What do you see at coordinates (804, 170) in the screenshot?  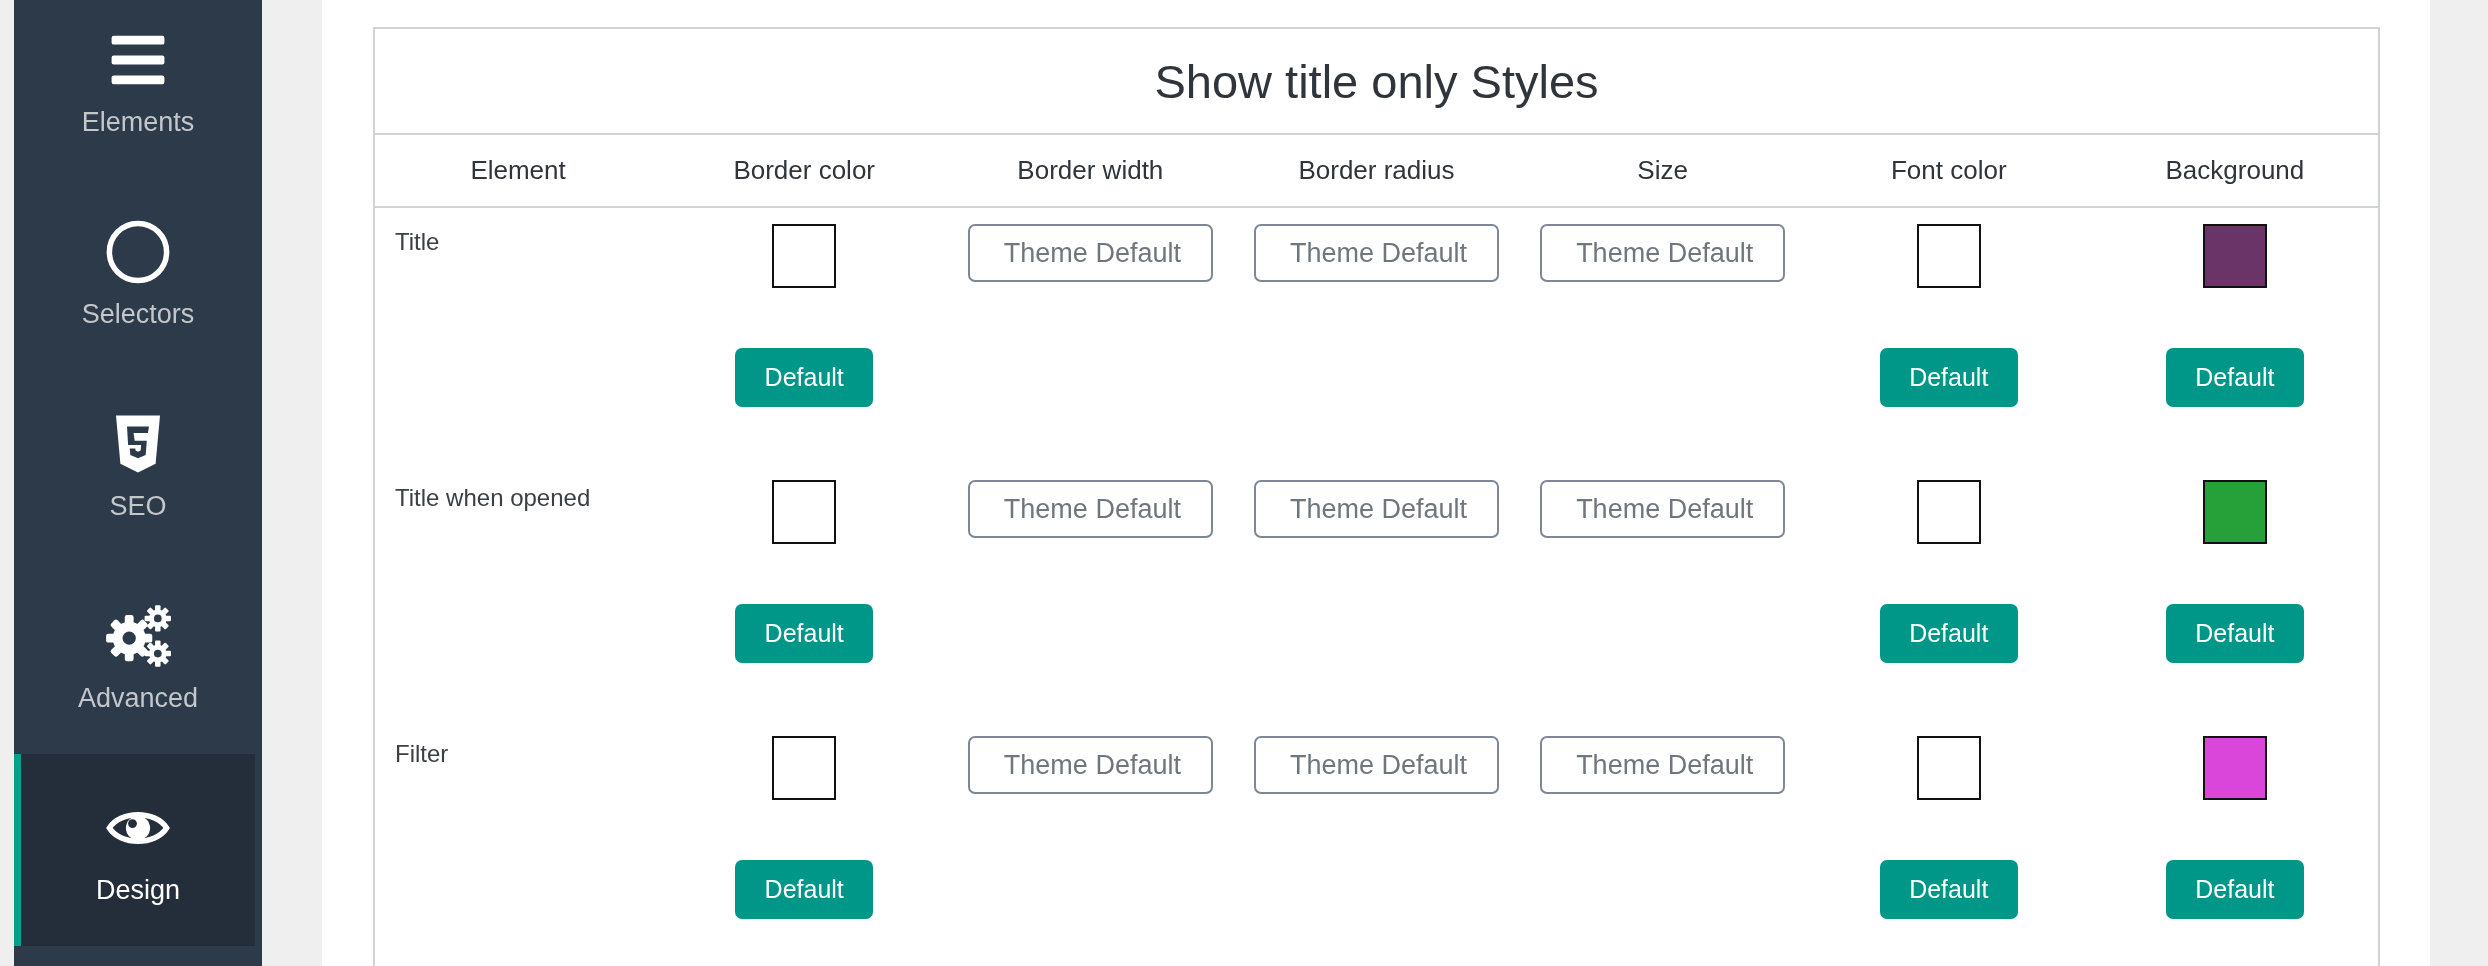 I see `column-header: Border color` at bounding box center [804, 170].